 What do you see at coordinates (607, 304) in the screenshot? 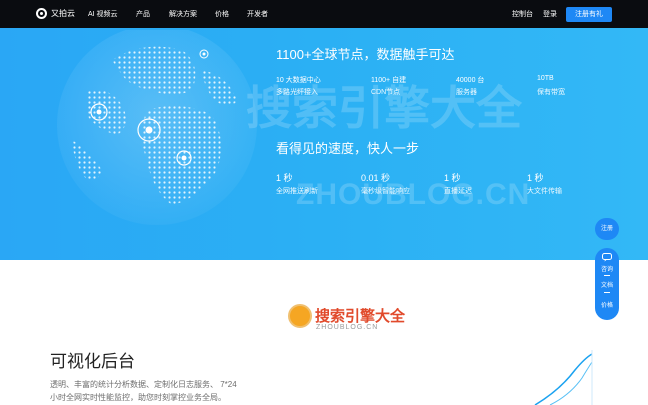
I see `price-link: 价格` at bounding box center [607, 304].